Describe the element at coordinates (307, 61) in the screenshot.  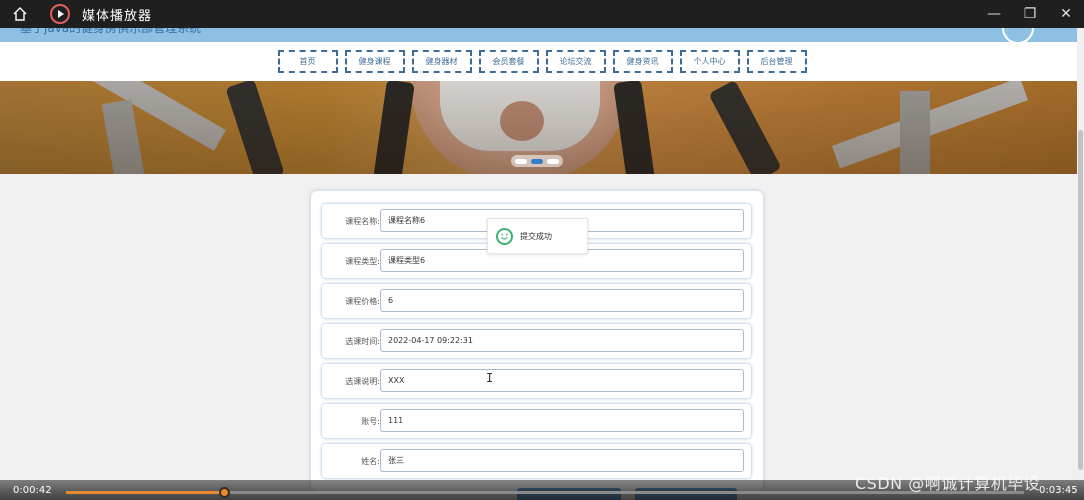
I see `nav-item-home: 首页` at that location.